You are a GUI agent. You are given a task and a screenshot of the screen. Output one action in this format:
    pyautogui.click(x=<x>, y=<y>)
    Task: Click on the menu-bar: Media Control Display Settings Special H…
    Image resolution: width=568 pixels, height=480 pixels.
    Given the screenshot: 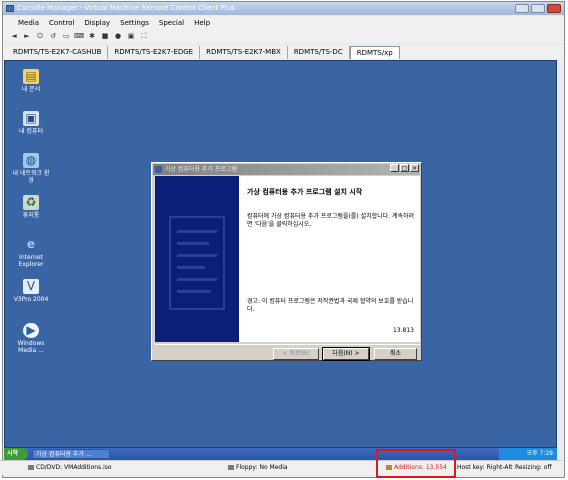 What is the action you would take?
    pyautogui.click(x=283, y=22)
    